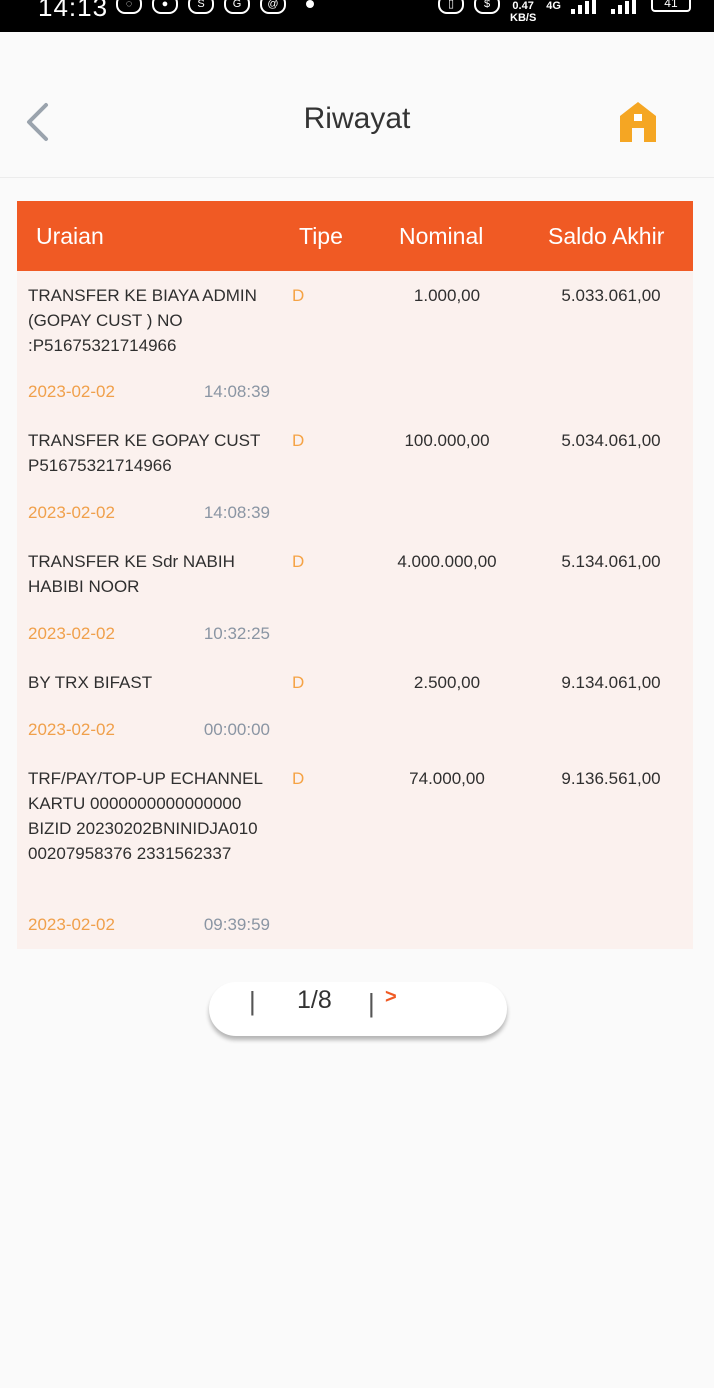  Describe the element at coordinates (447, 440) in the screenshot. I see `row-nominal: 100.000,00` at that location.